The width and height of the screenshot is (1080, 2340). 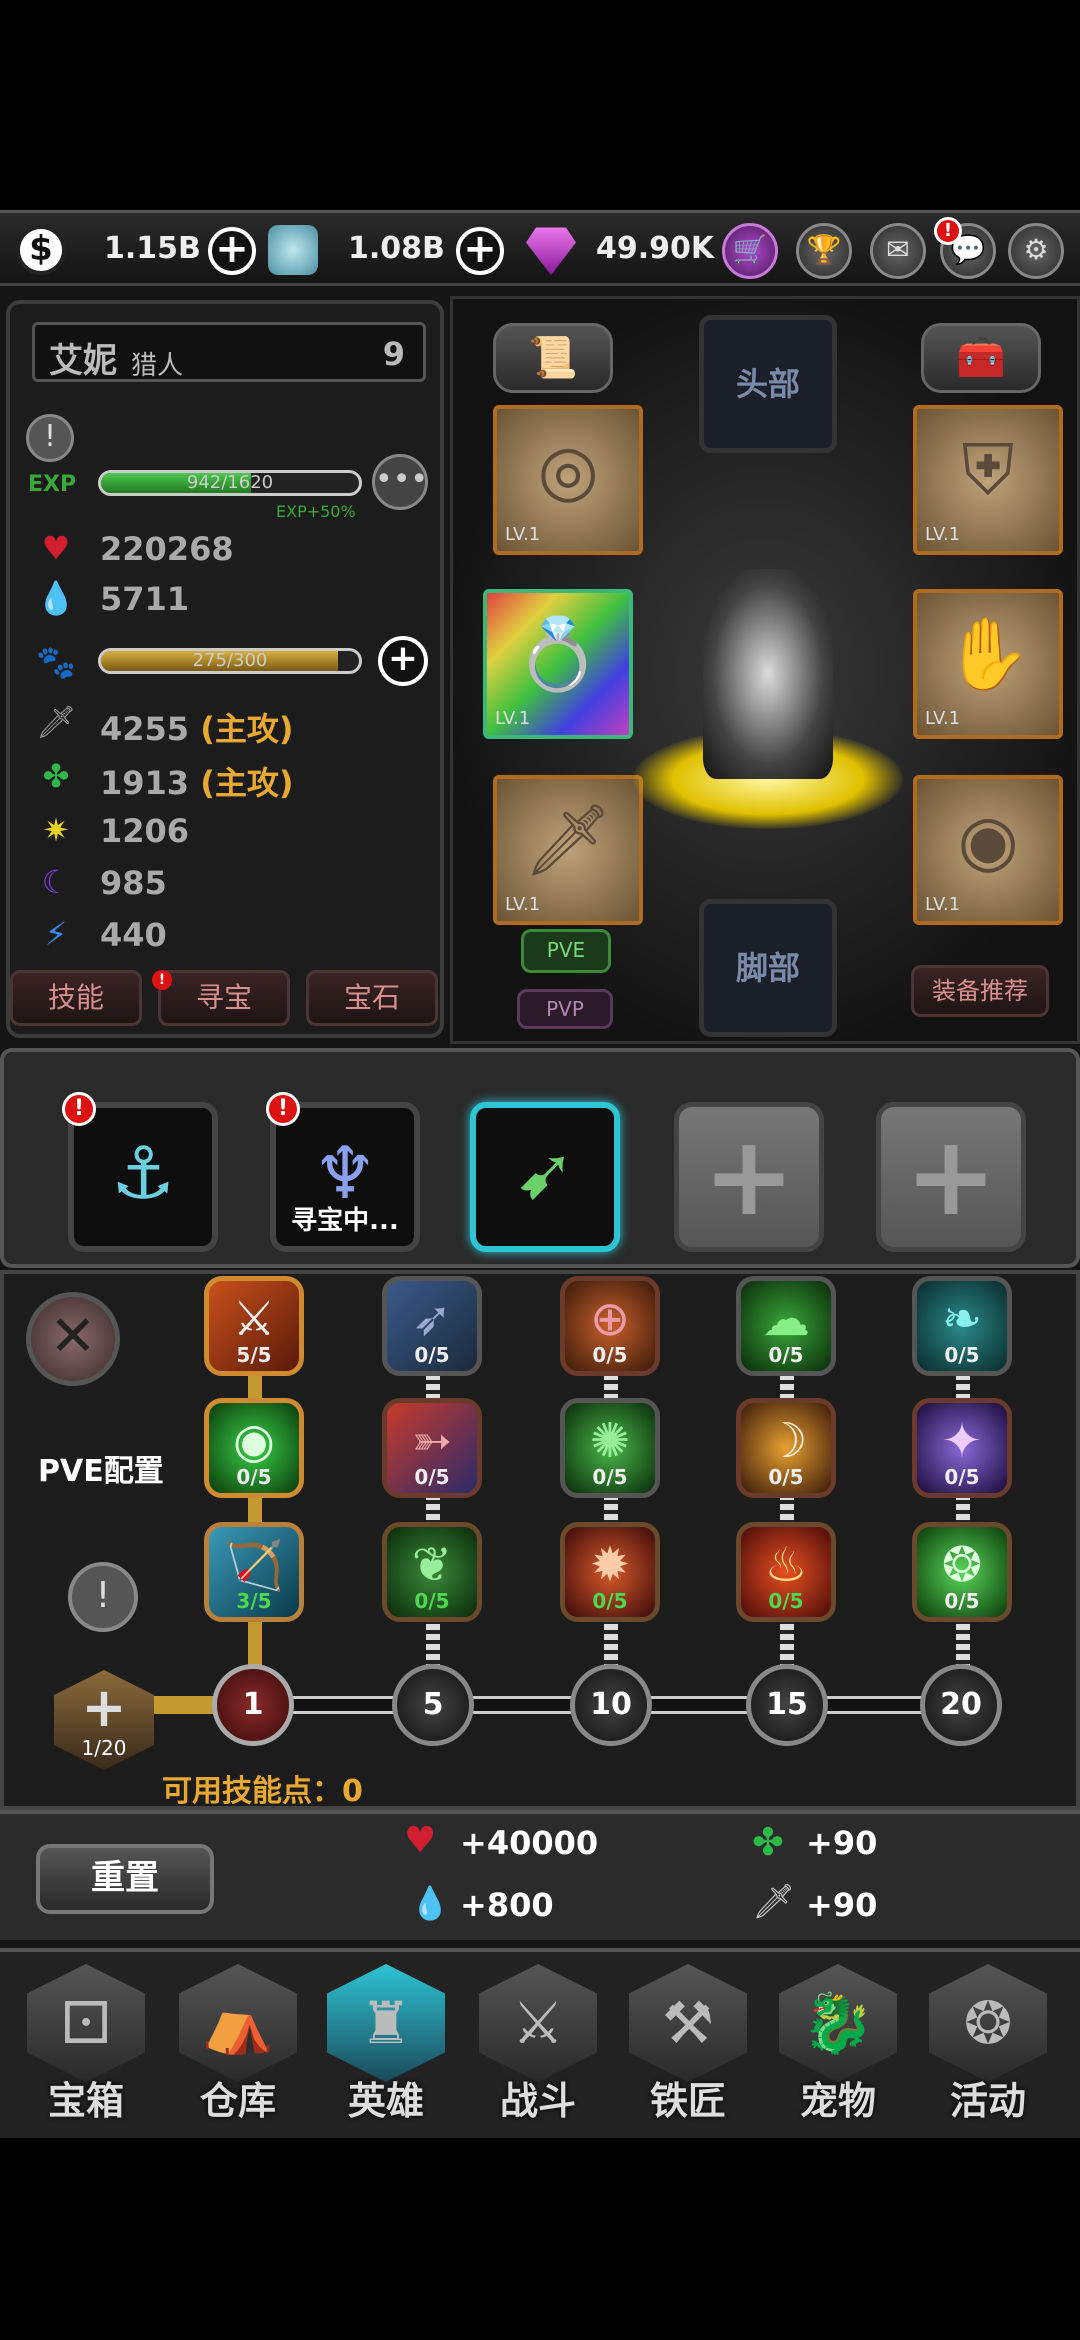 I want to click on ring-slot: 💍 LV.1, so click(x=558, y=664).